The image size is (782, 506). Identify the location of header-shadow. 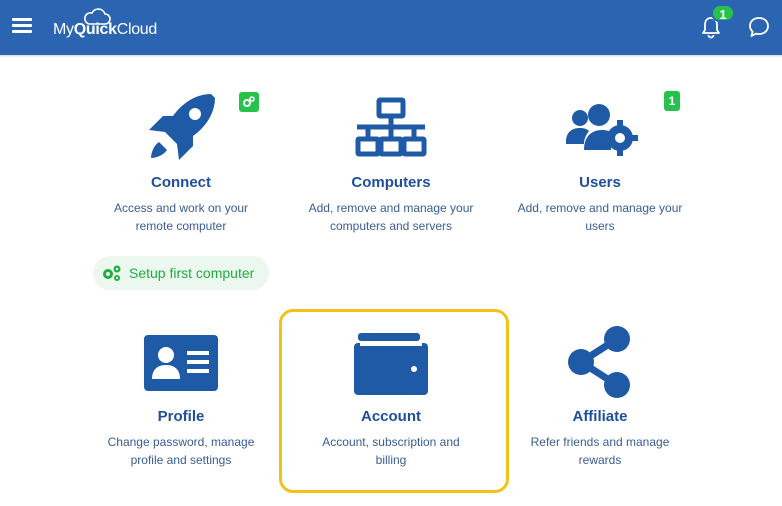
(391, 56).